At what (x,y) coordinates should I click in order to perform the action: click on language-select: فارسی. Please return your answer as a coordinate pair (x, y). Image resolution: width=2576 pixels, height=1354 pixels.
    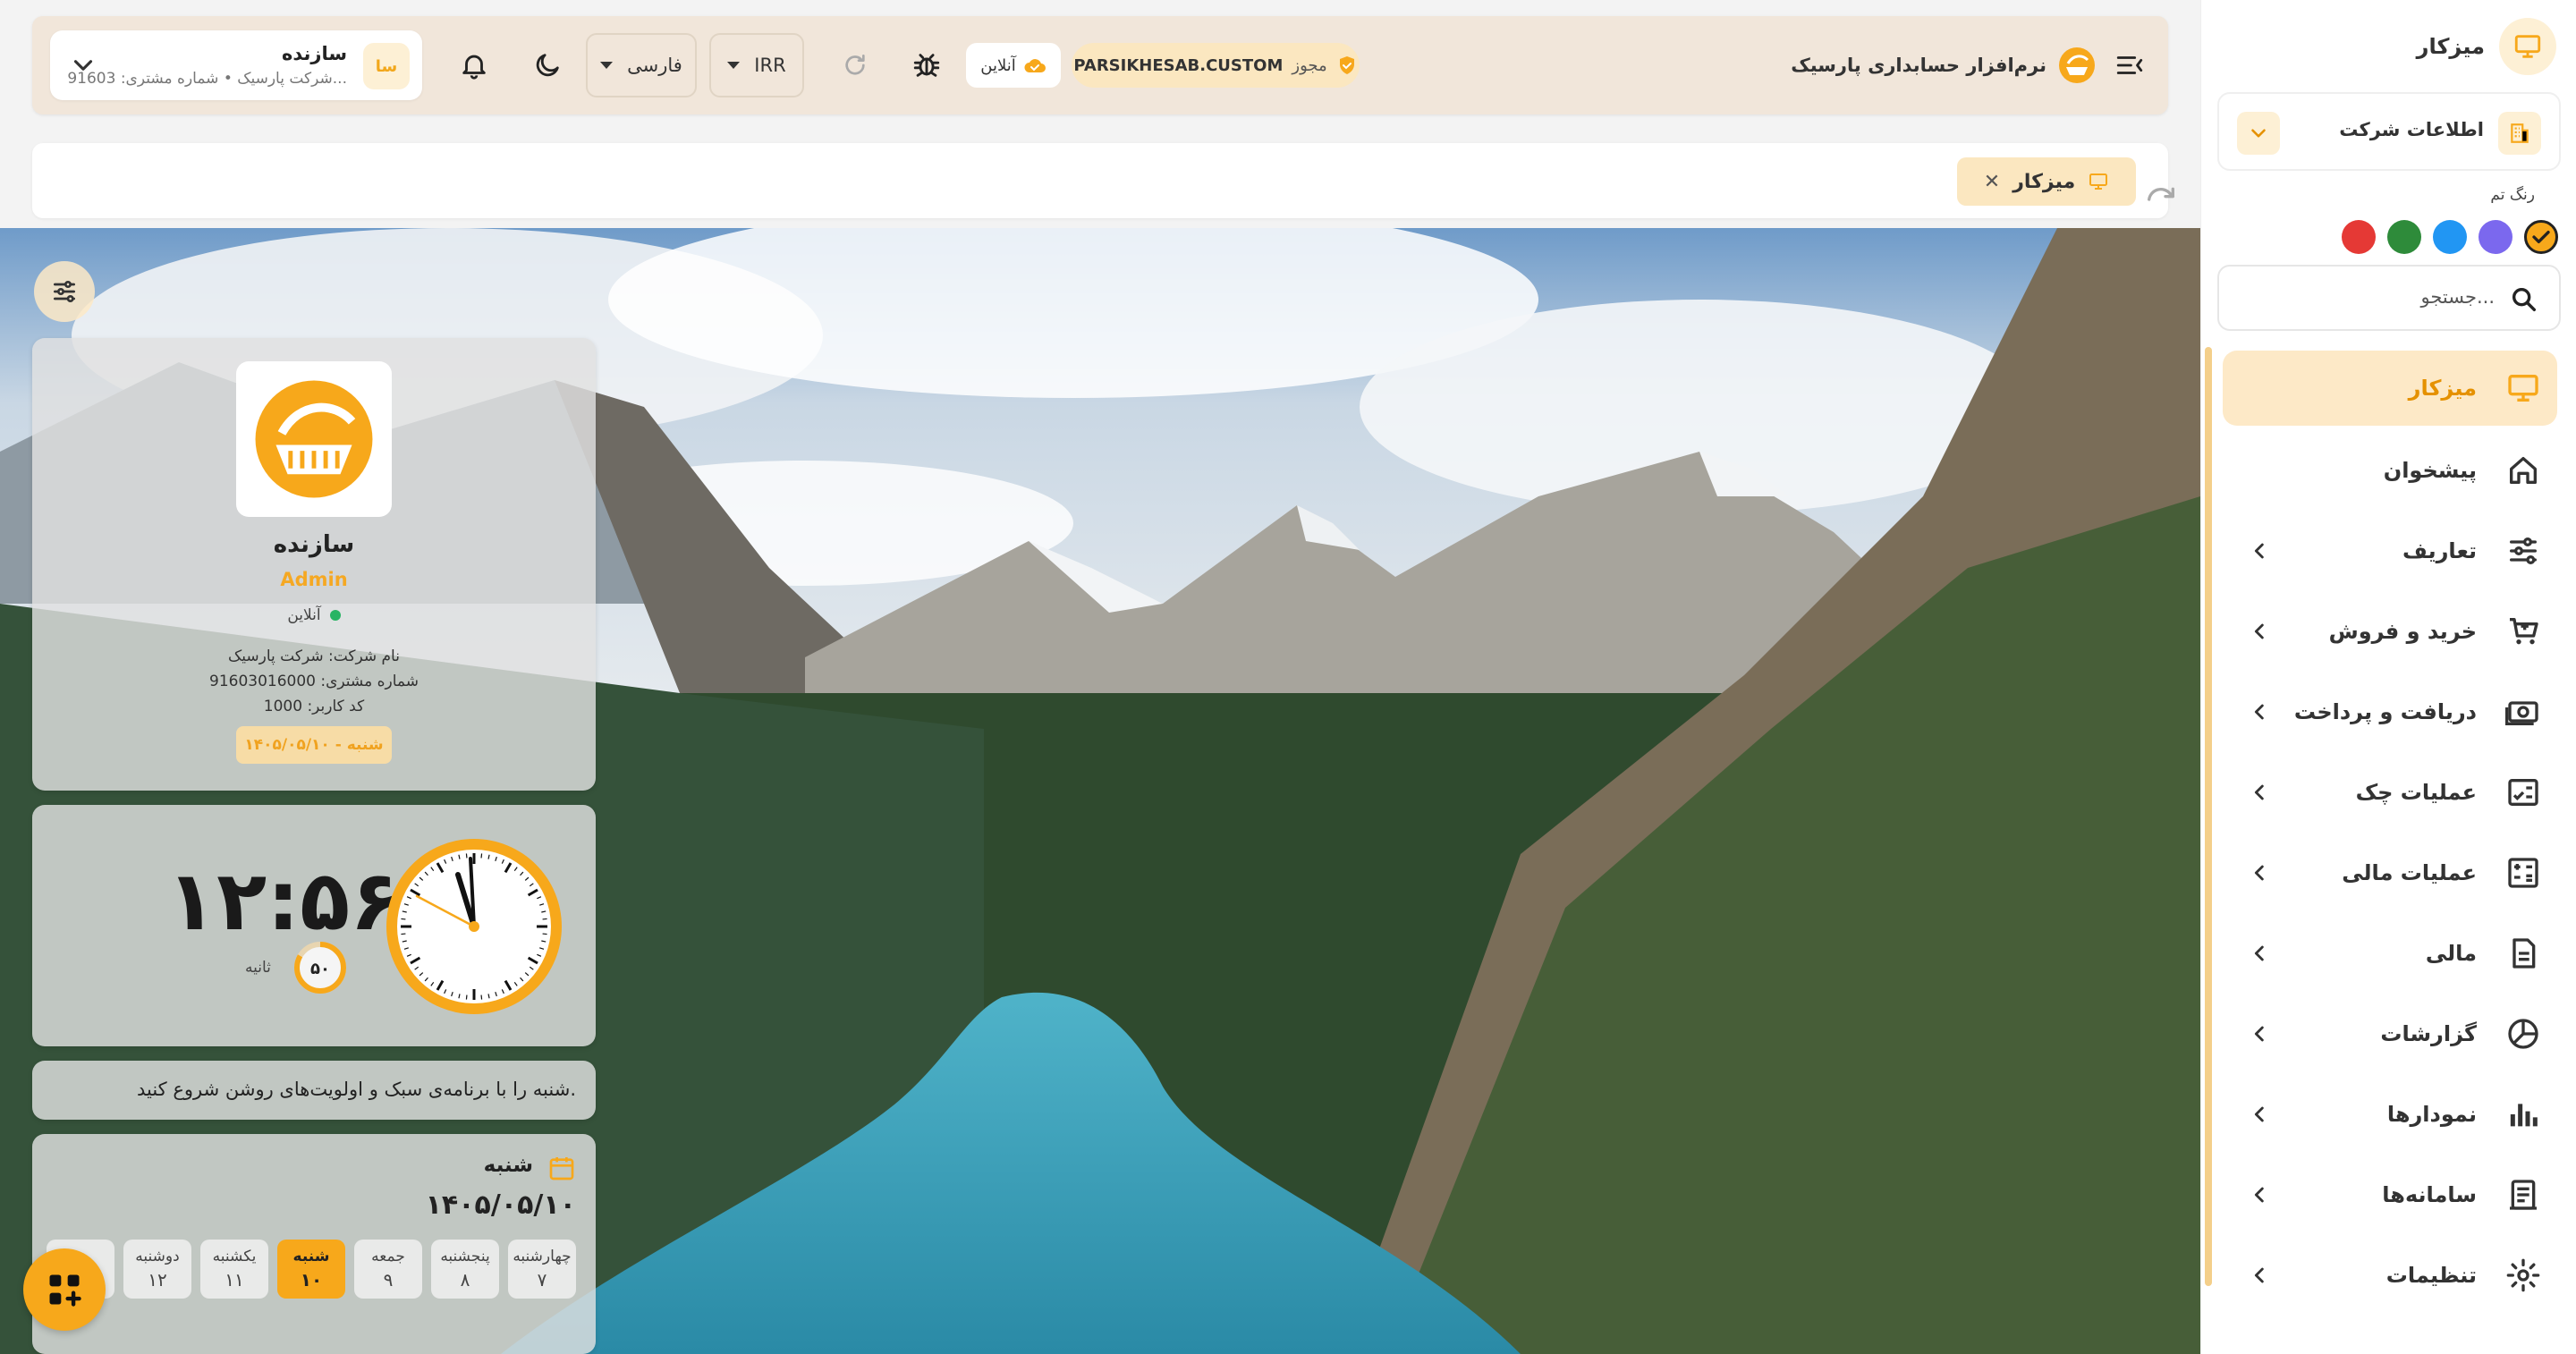
    Looking at the image, I should click on (641, 65).